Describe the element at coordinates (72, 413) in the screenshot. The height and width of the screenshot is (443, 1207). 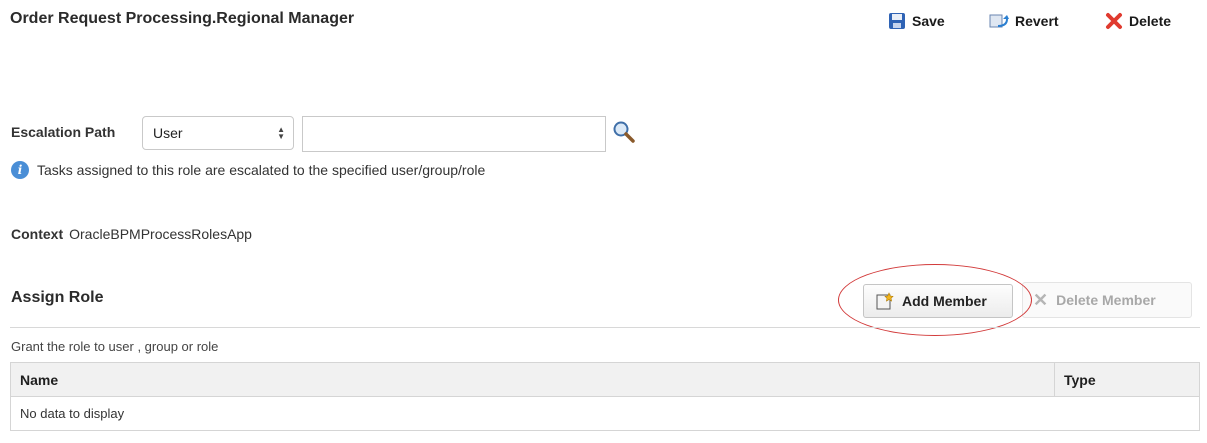
I see `empty-table-message: No data to display` at that location.